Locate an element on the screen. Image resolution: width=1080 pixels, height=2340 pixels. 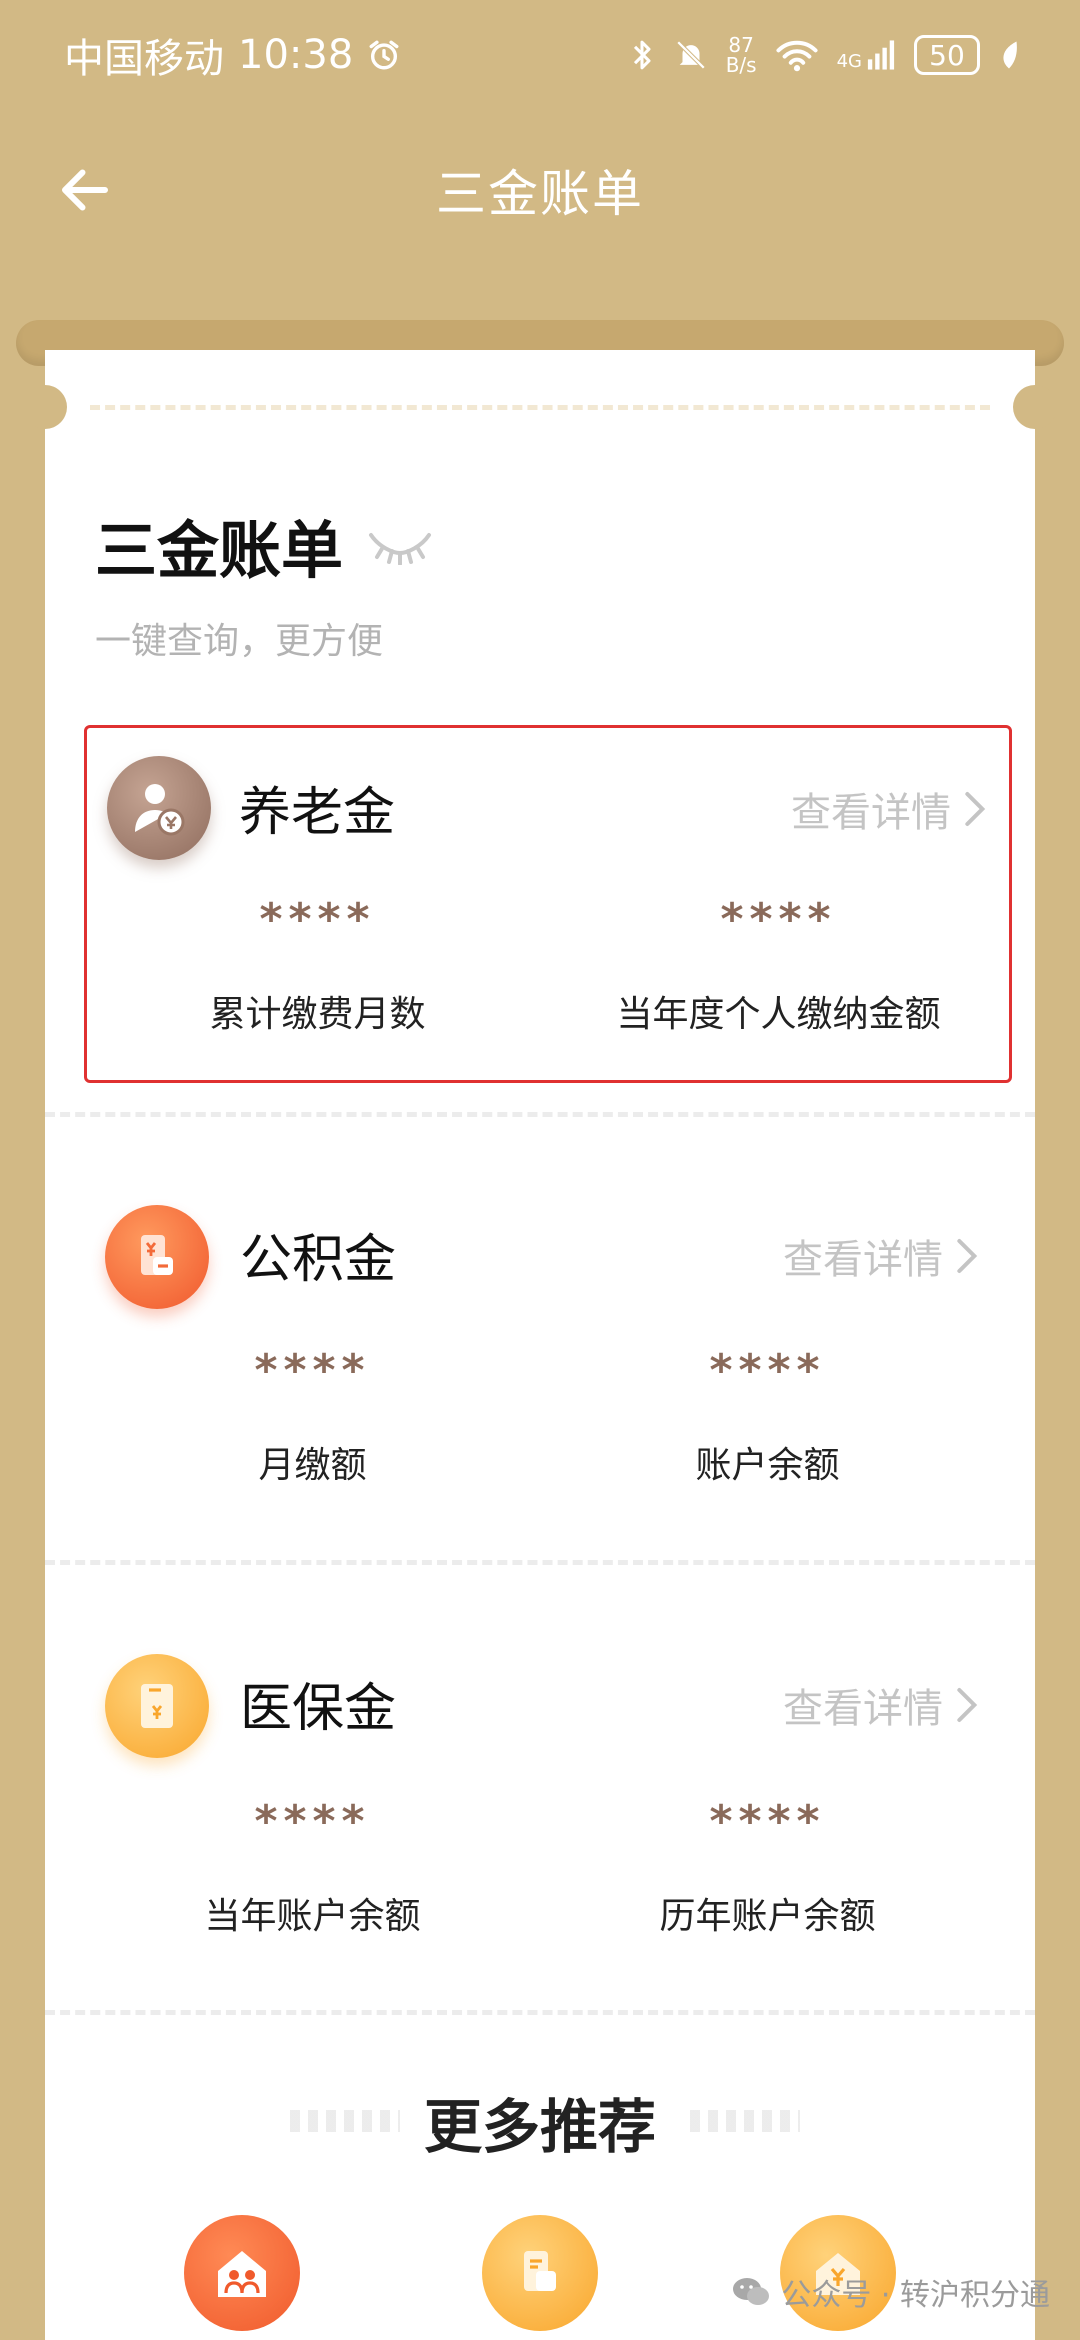
card-notch-right is located at coordinates (1035, 407).